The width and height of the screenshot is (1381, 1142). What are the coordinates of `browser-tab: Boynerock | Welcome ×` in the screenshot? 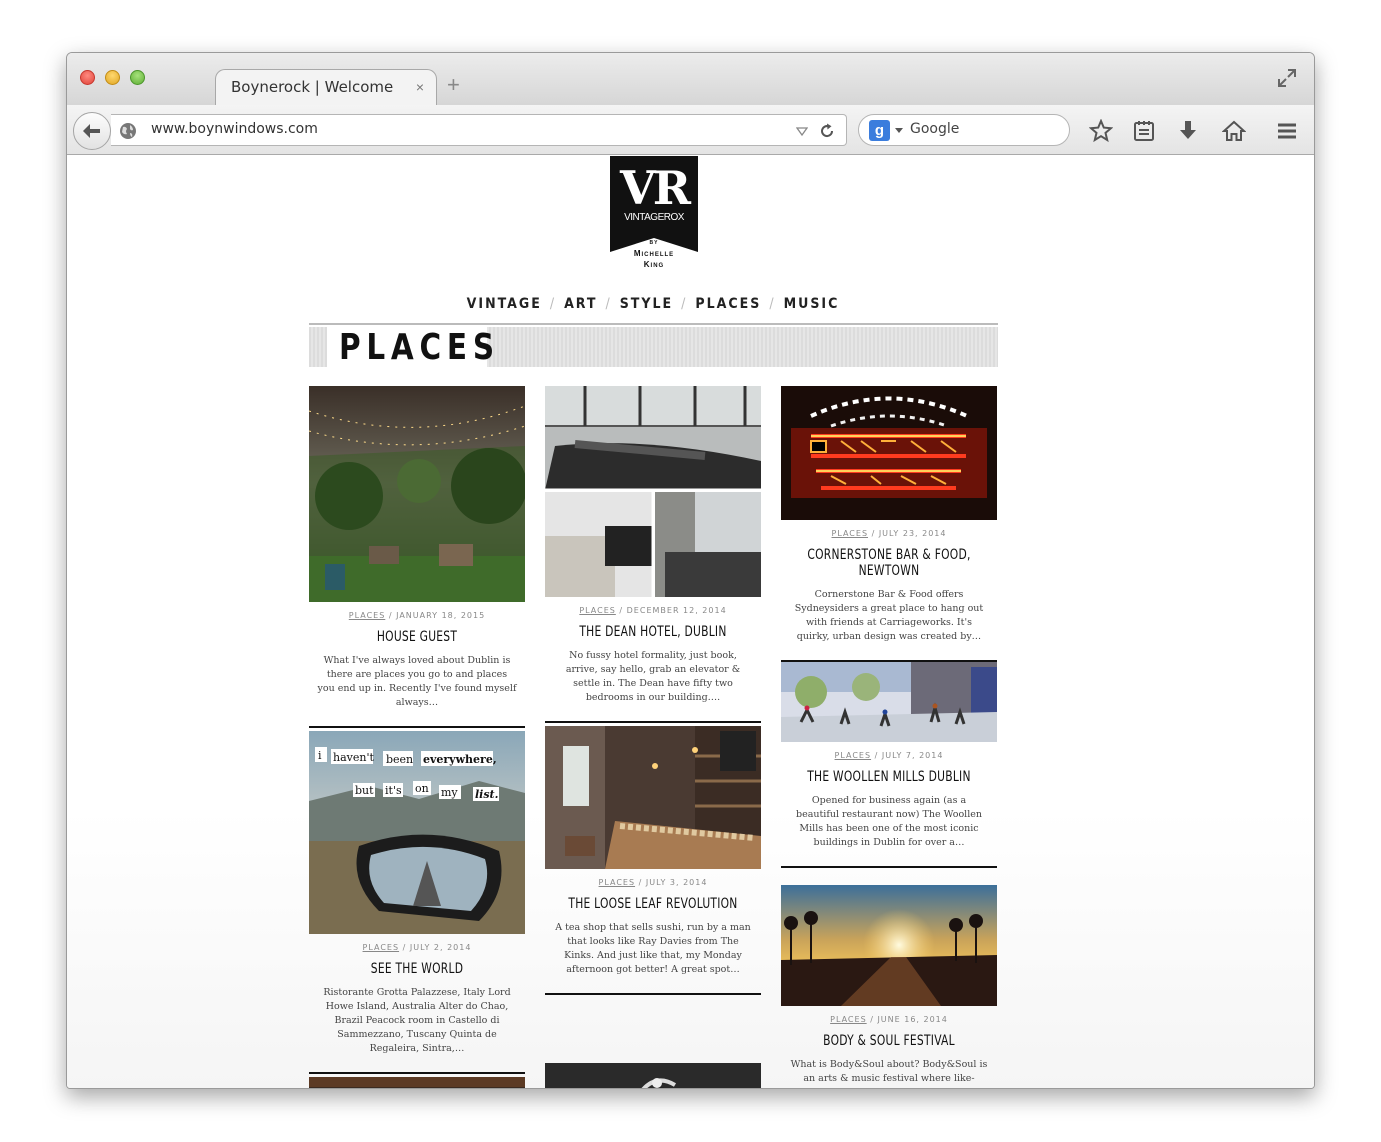 It's located at (326, 87).